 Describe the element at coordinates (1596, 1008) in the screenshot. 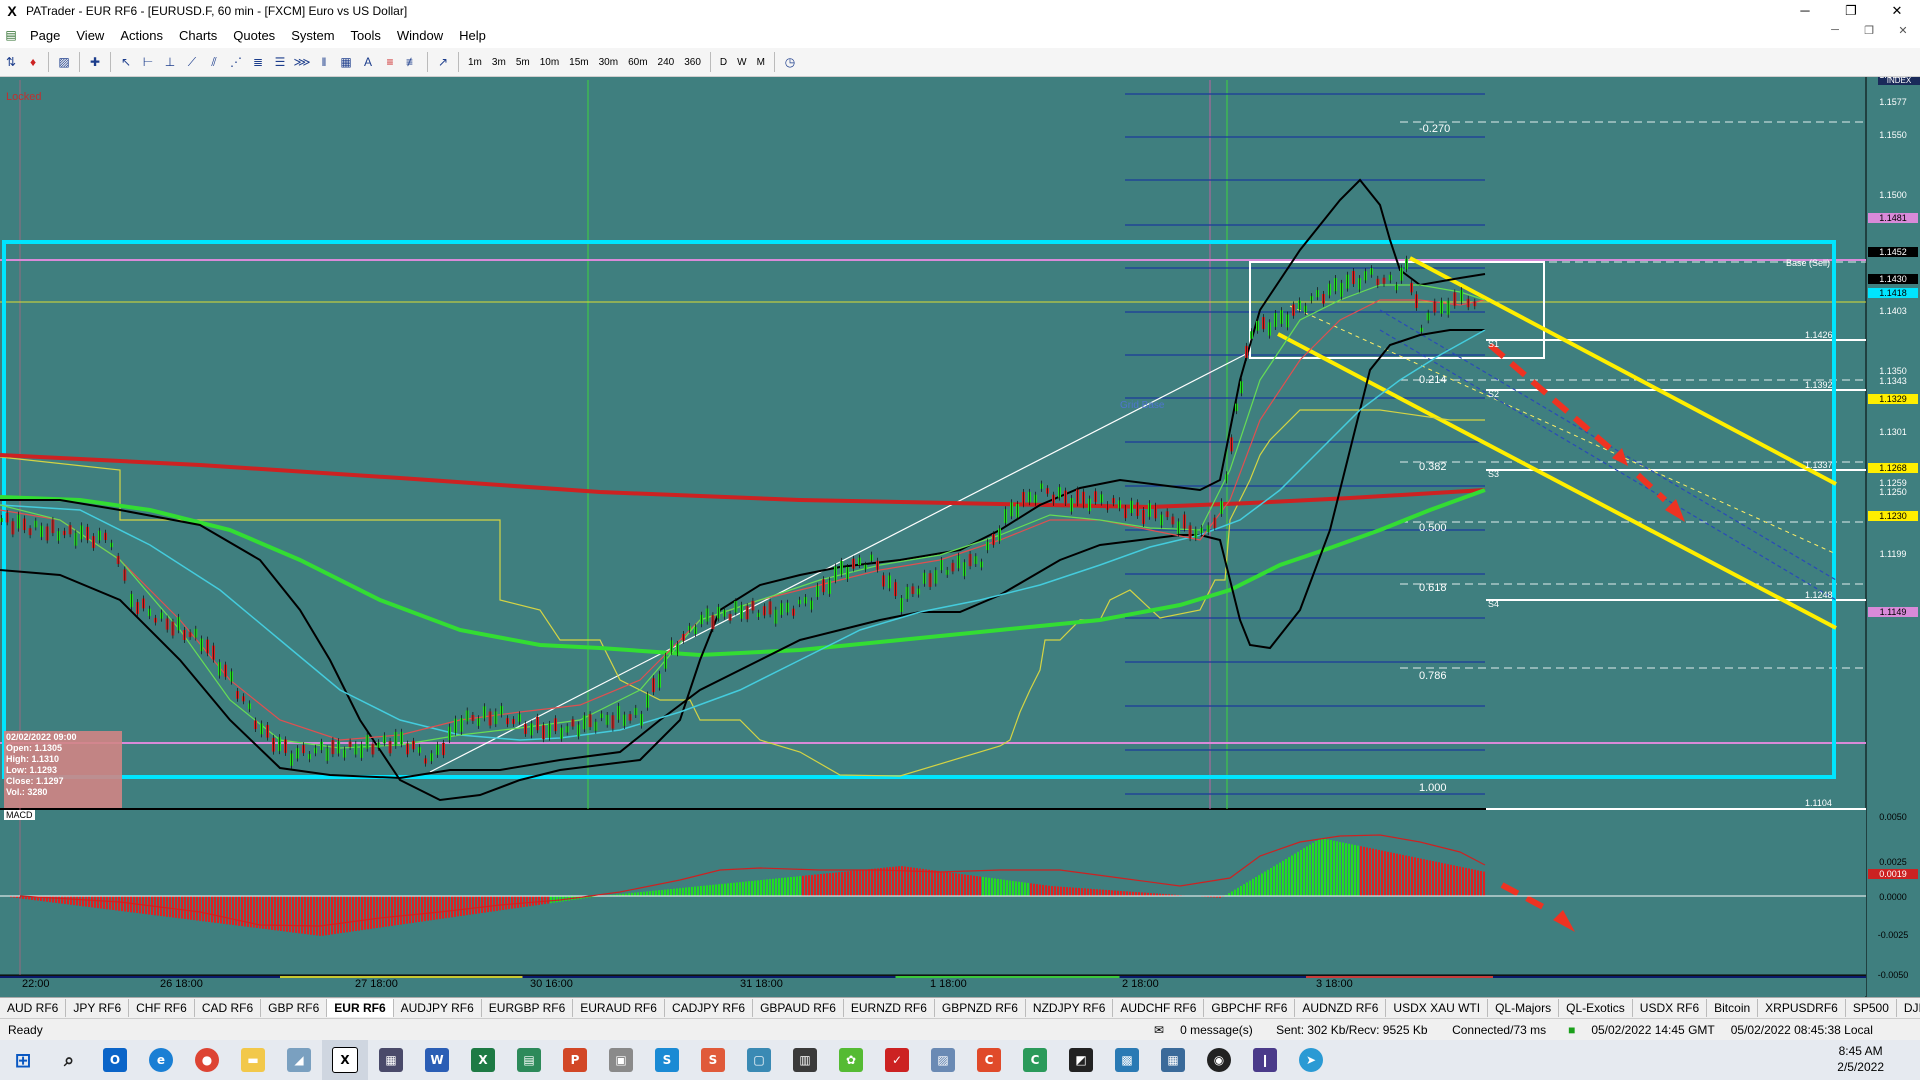

I see `symbol-tab: QL-Exotics` at that location.